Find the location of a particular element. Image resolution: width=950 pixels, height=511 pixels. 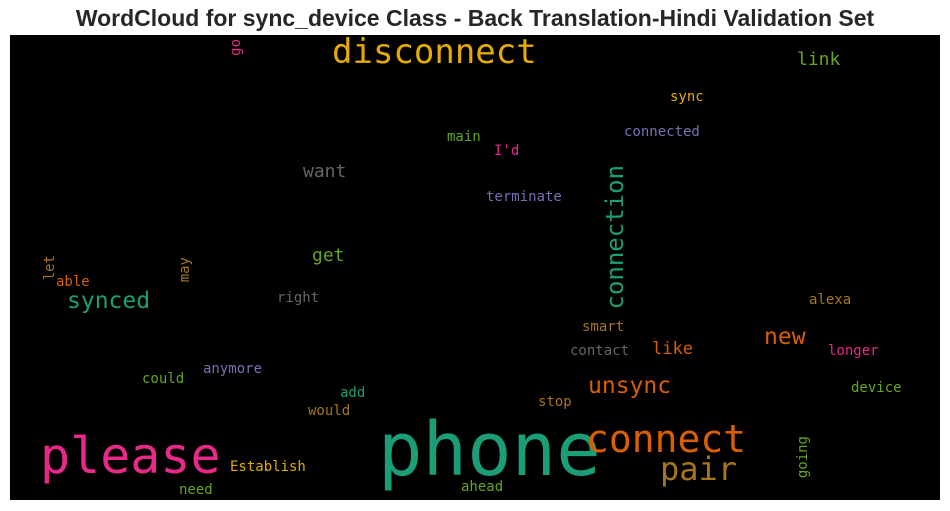

word-please: please is located at coordinates (130, 456).